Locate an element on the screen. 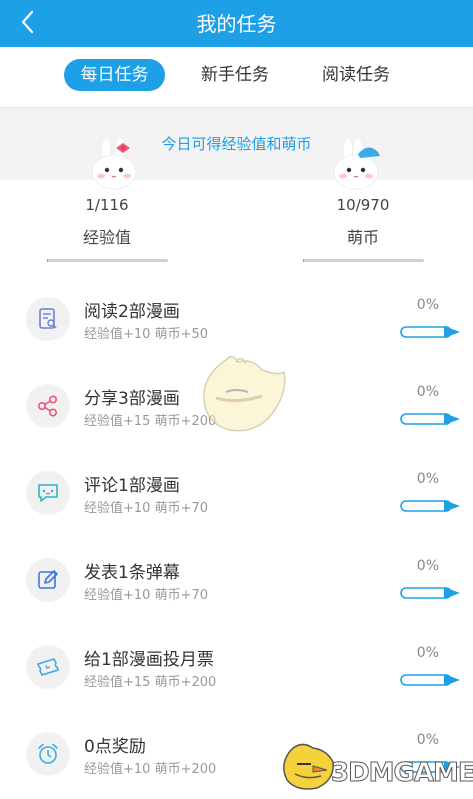 This screenshot has height=799, width=473. coins-label: 萌币 is located at coordinates (362, 237).